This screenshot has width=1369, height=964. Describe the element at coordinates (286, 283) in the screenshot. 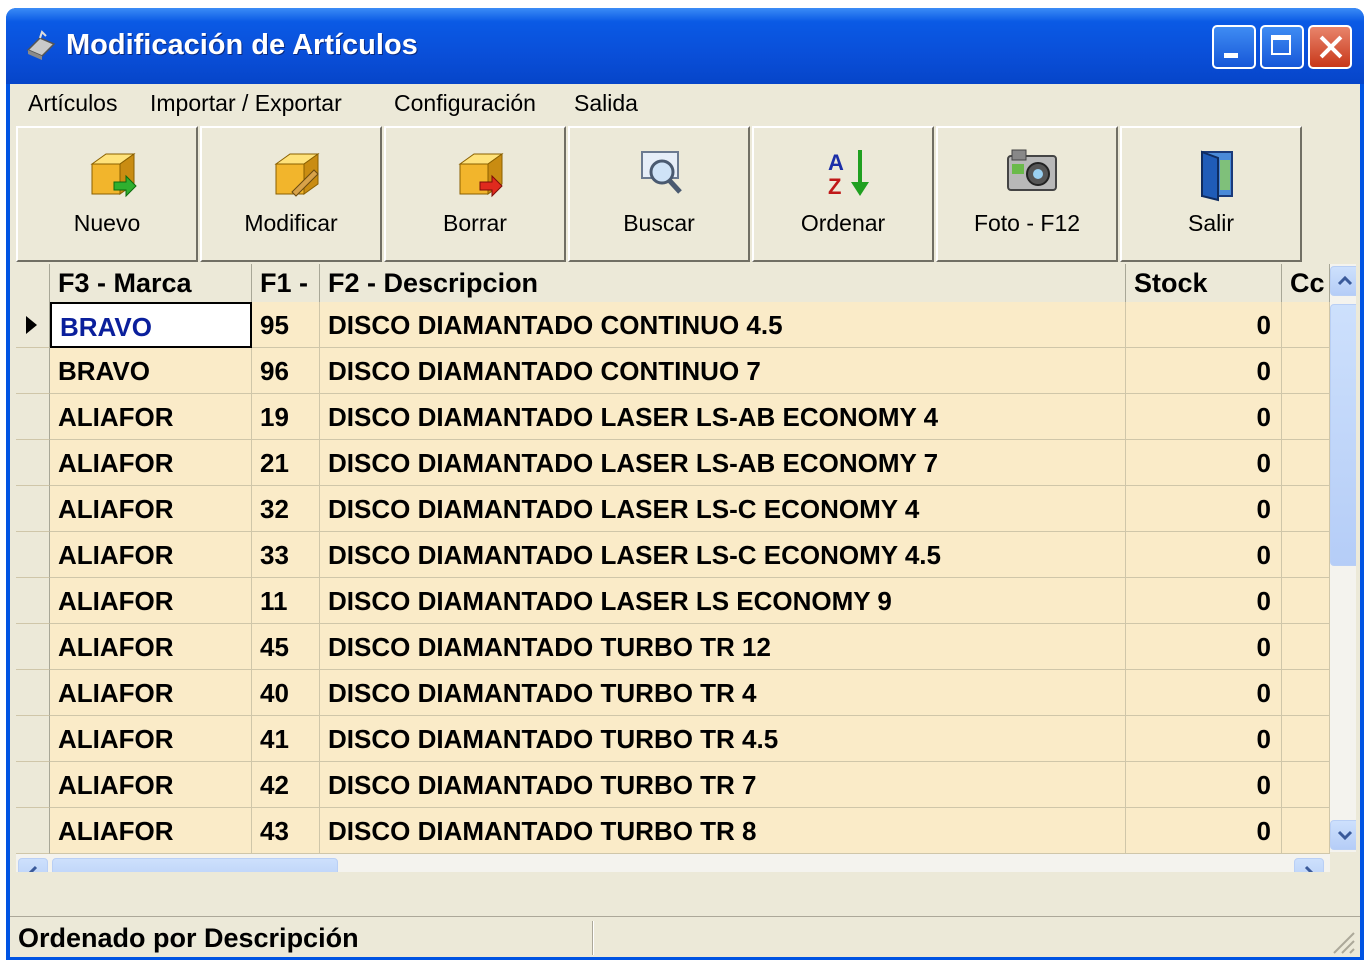

I see `column-header-codigo: F1 -` at that location.